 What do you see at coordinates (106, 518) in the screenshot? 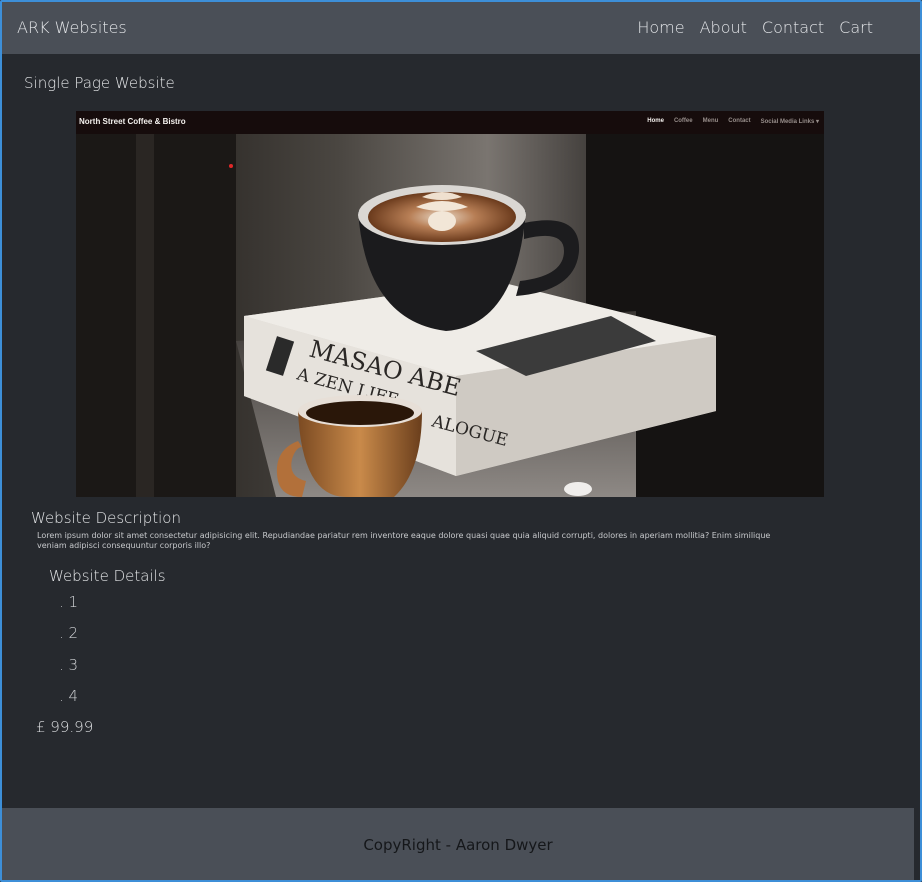
I see `description-heading: Website Description` at bounding box center [106, 518].